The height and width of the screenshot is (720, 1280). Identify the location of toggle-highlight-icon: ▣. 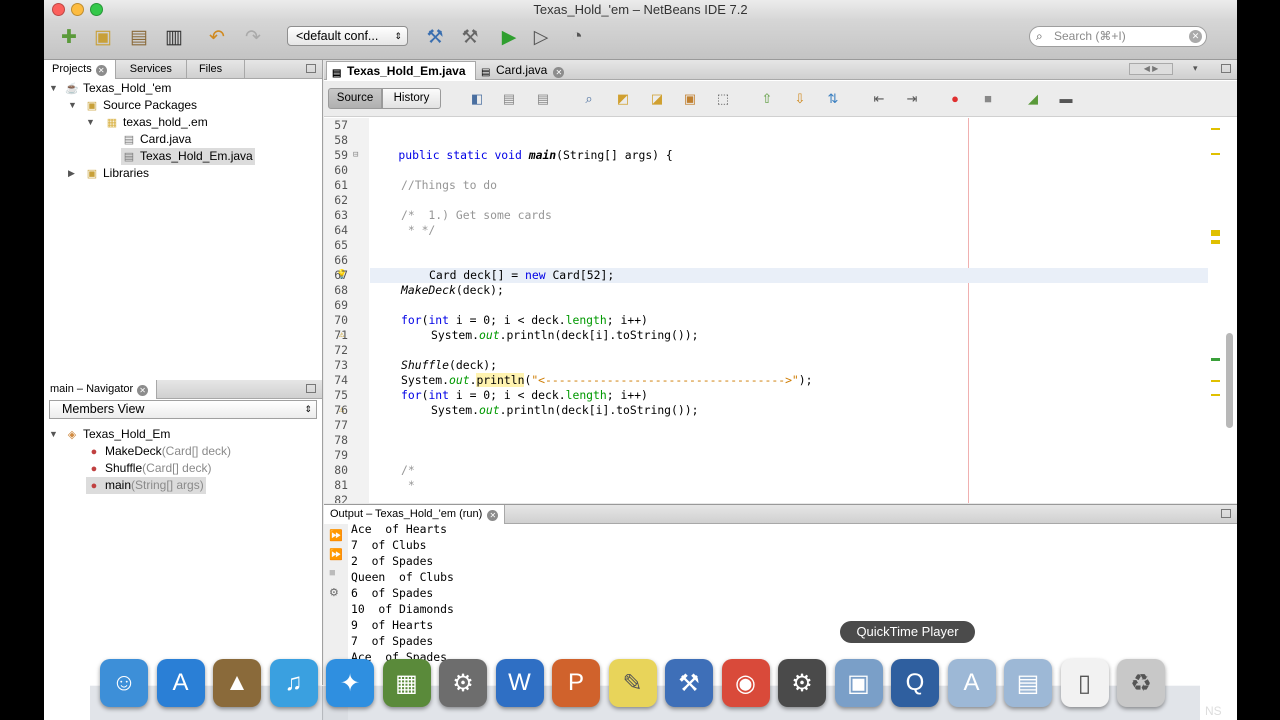
(690, 99).